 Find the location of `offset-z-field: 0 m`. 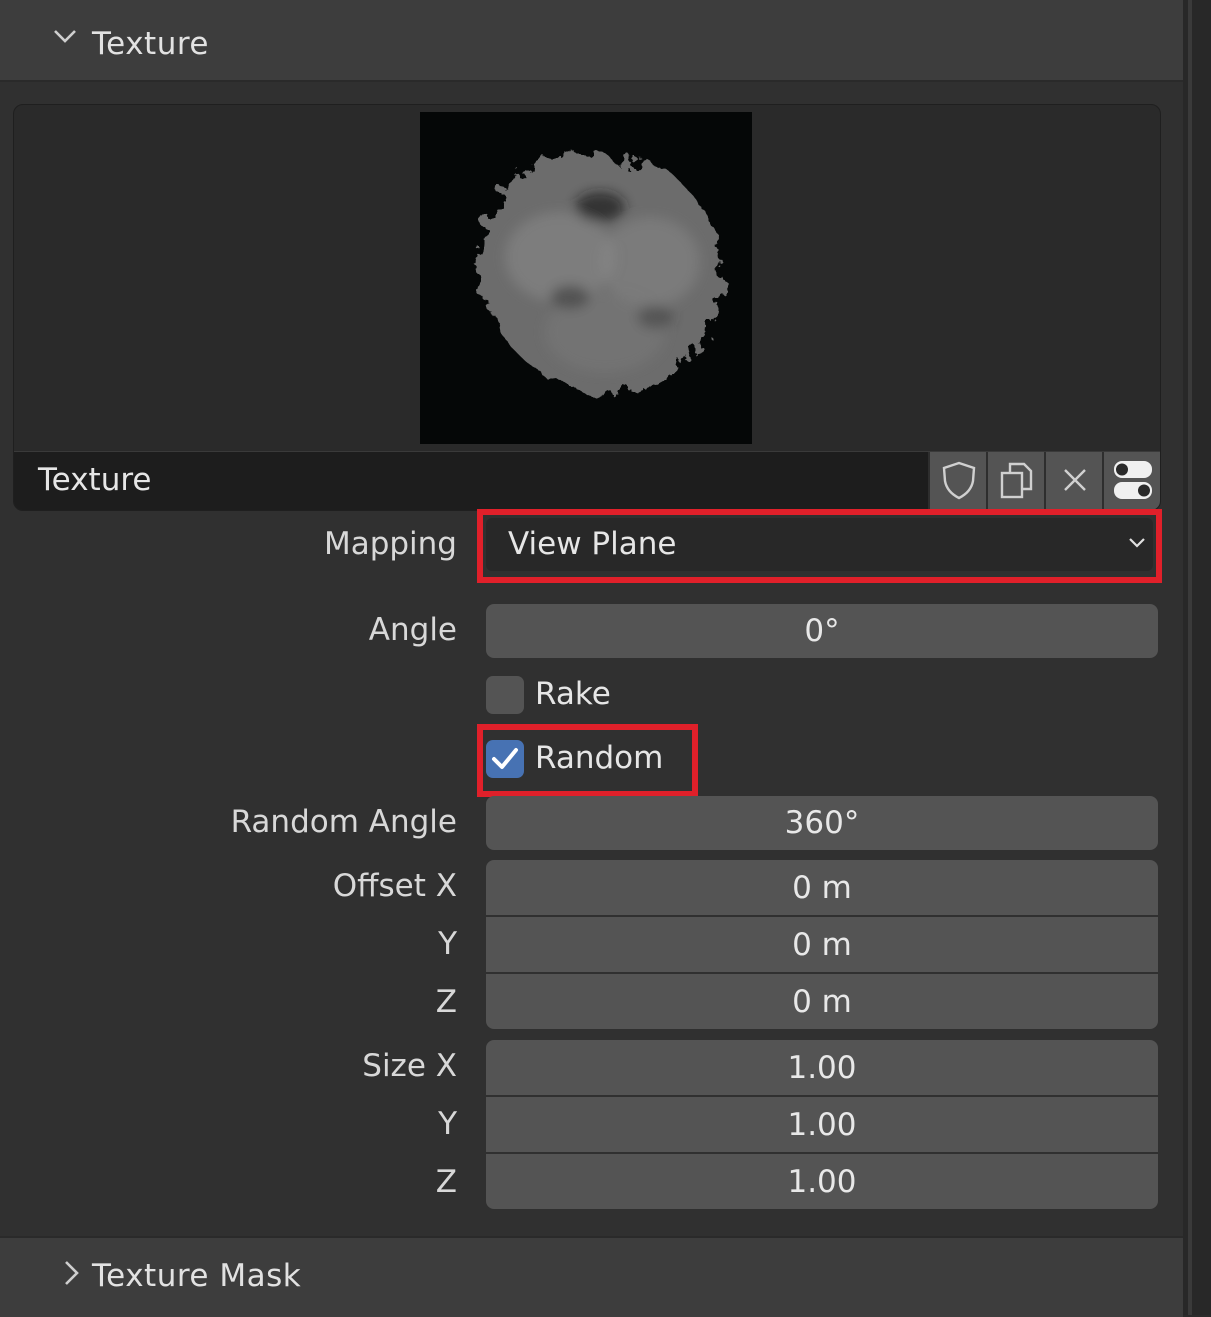

offset-z-field: 0 m is located at coordinates (822, 1001).